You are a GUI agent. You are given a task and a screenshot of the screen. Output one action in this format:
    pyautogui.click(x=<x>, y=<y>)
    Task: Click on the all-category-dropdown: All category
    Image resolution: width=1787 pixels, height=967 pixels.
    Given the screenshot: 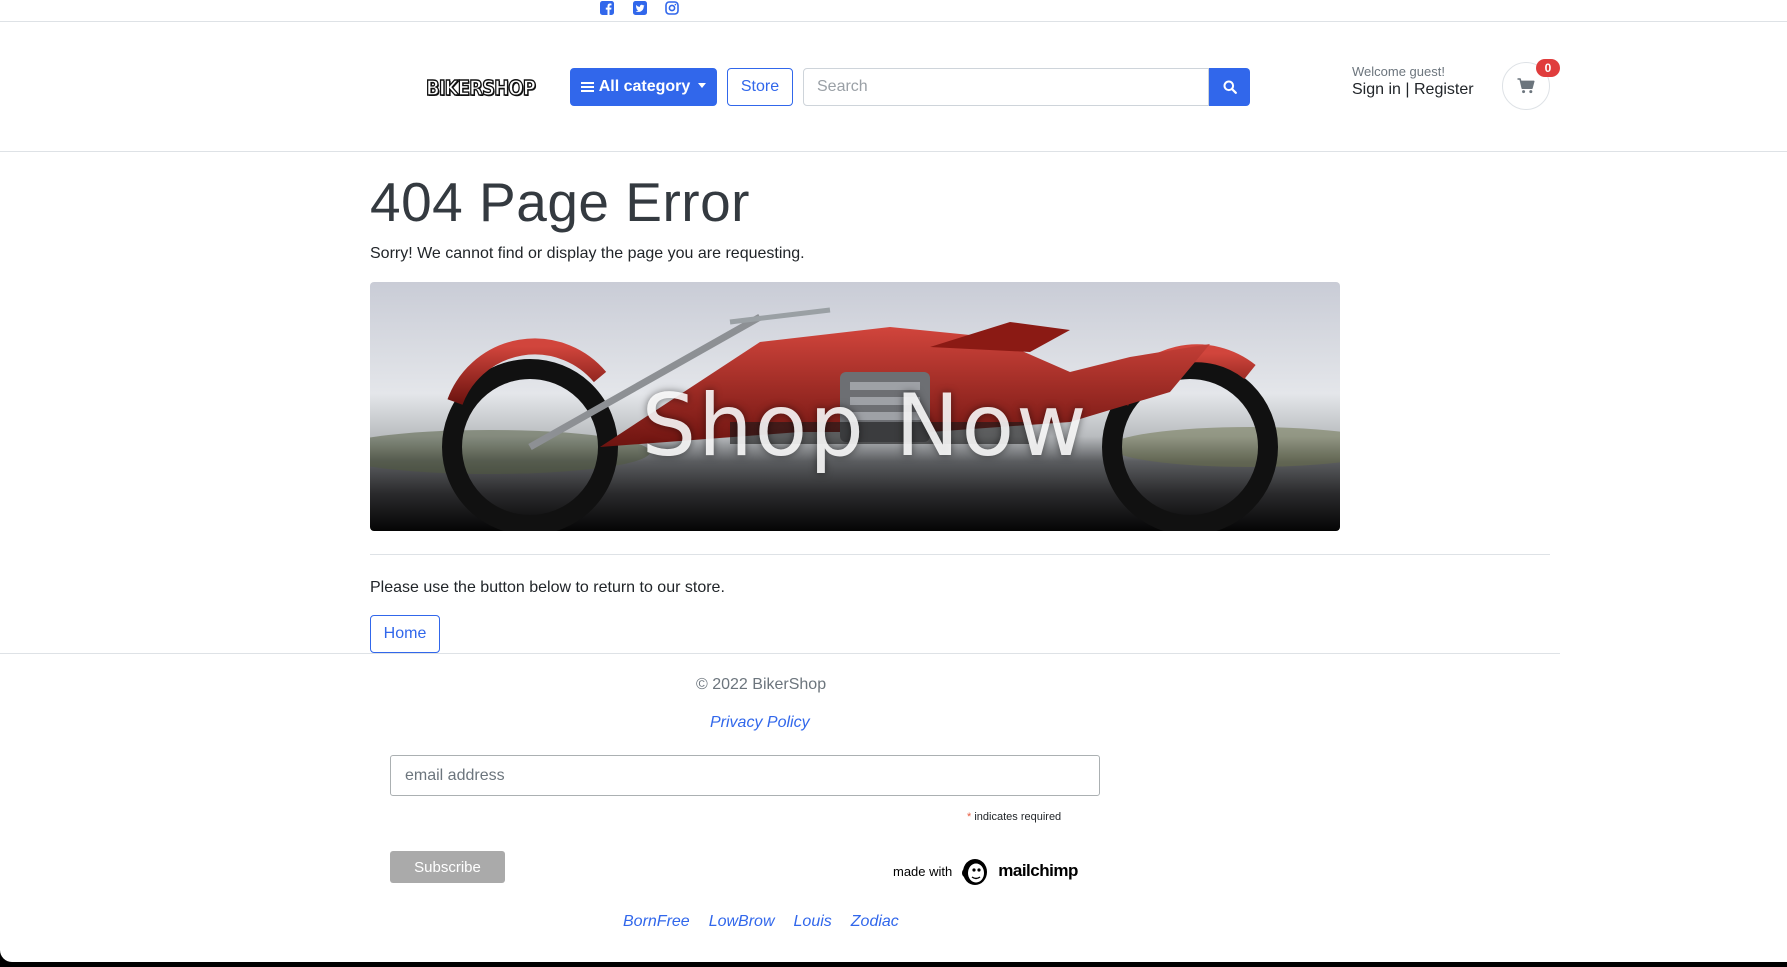 What is the action you would take?
    pyautogui.click(x=643, y=87)
    